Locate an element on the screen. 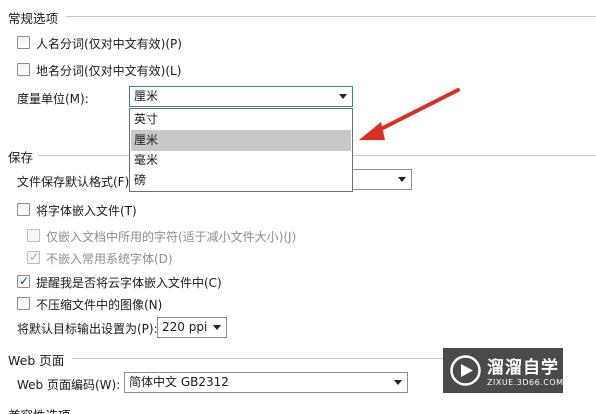 The width and height of the screenshot is (596, 414). dropdown-option-inch: 英寸 is located at coordinates (241, 119).